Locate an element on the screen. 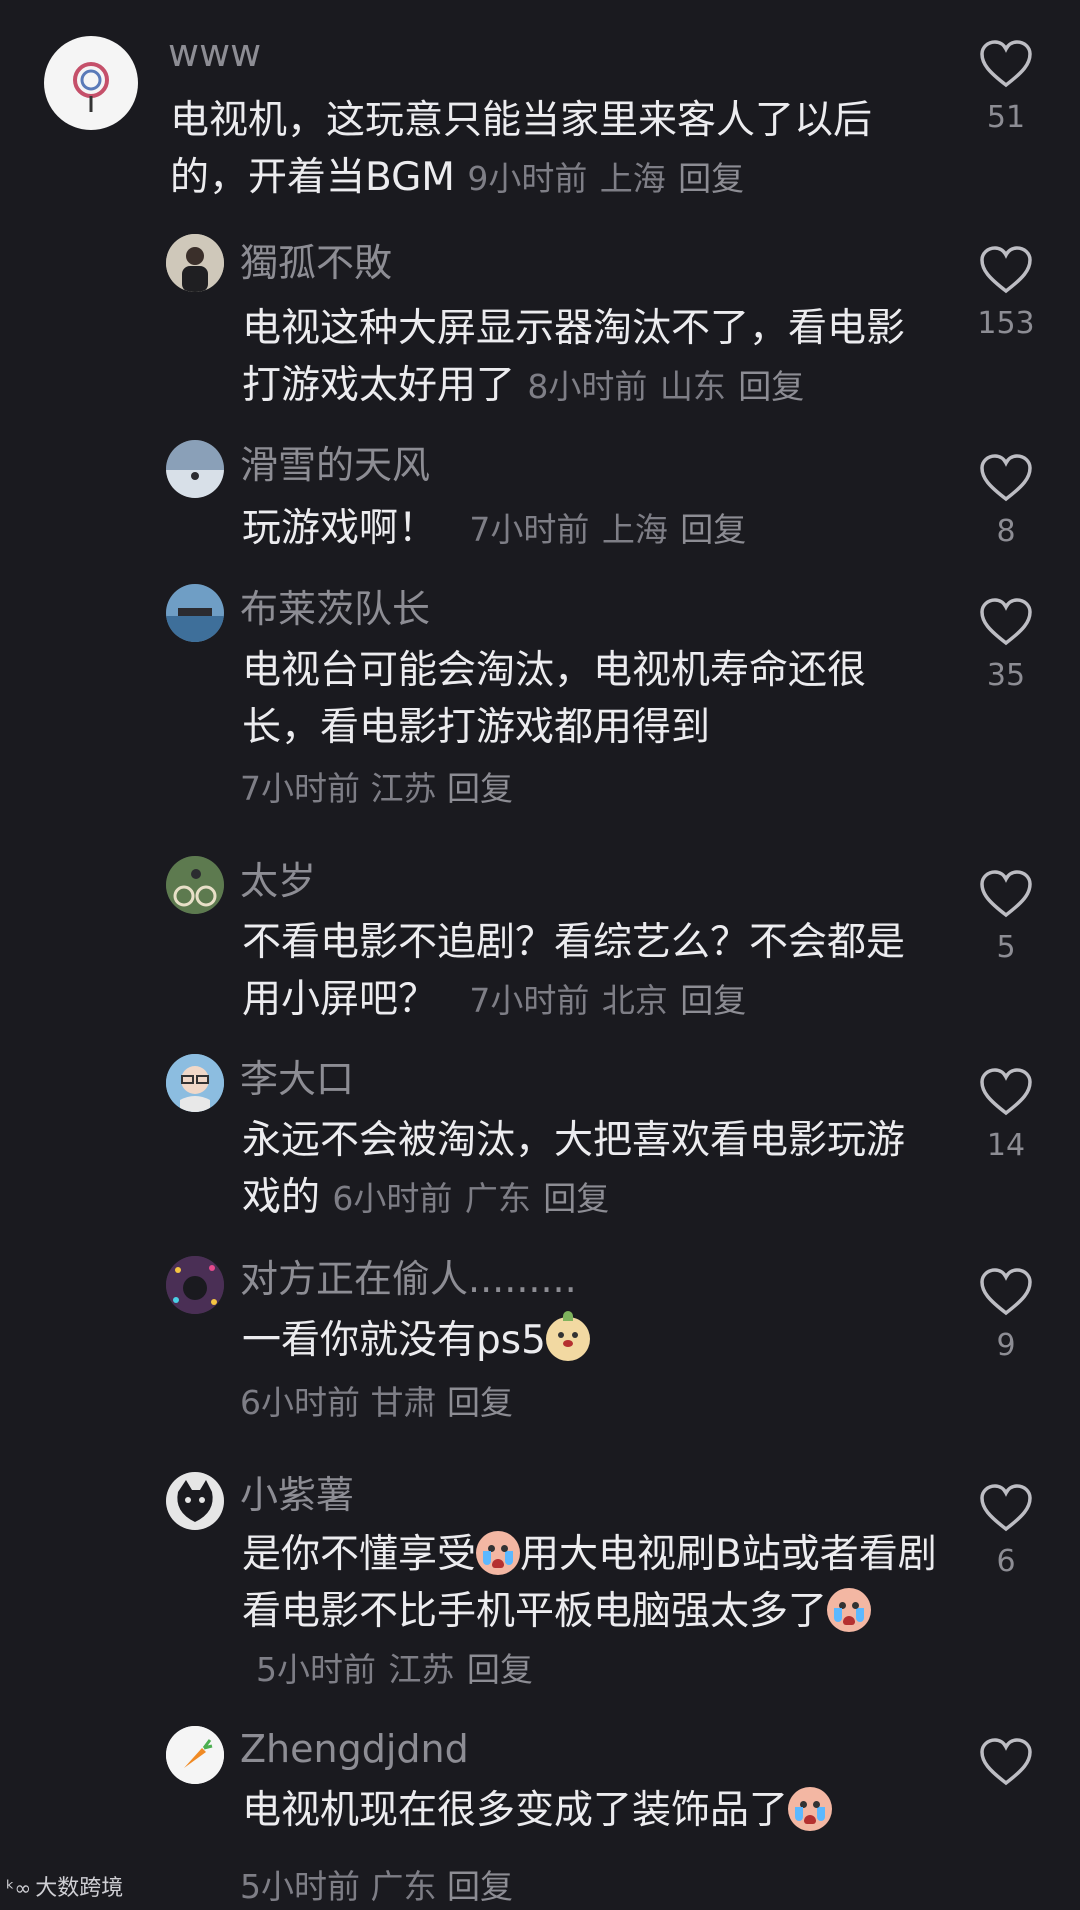 The image size is (1080, 1910). comment-text: 永远不会被淘汰，大把喜欢看电影玩游戏的 6小时前 广东 回复 is located at coordinates (574, 1169).